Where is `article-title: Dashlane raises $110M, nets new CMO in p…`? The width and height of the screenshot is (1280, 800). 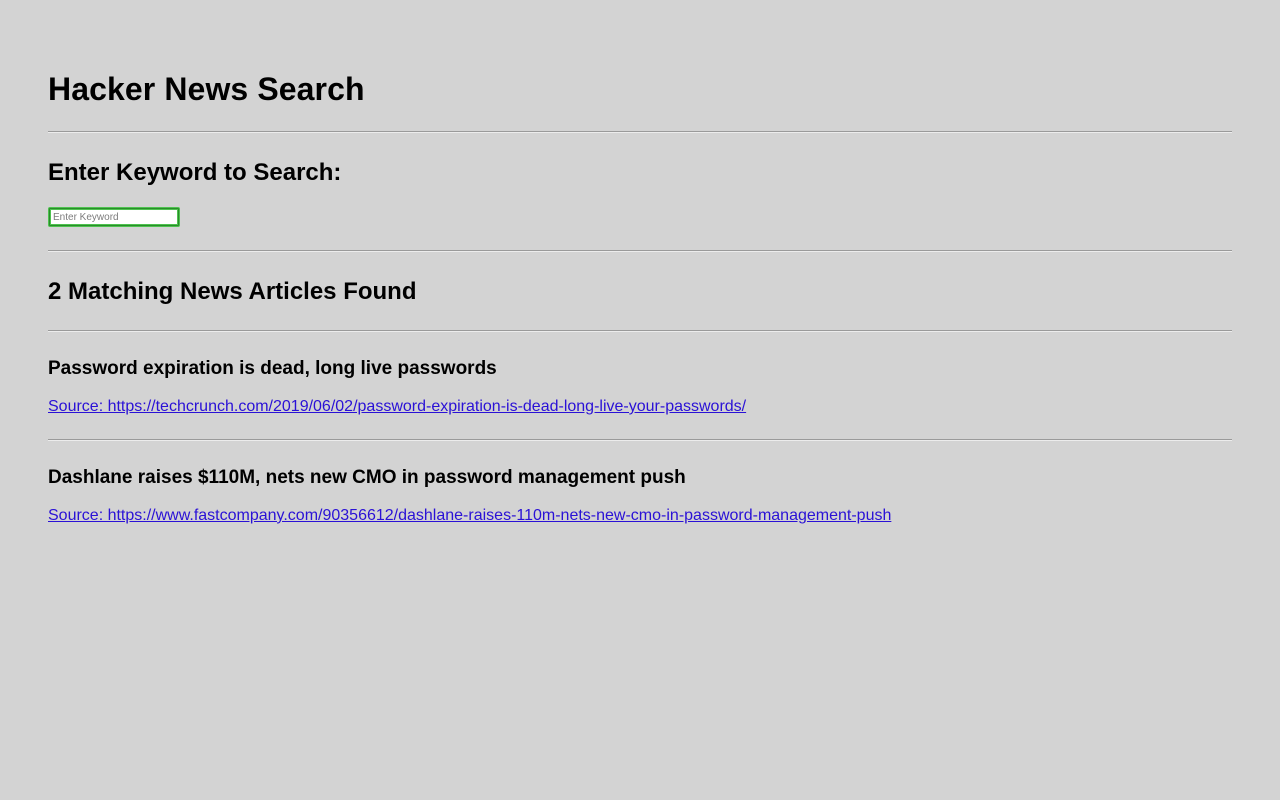
article-title: Dashlane raises $110M, nets new CMO in p… is located at coordinates (367, 477).